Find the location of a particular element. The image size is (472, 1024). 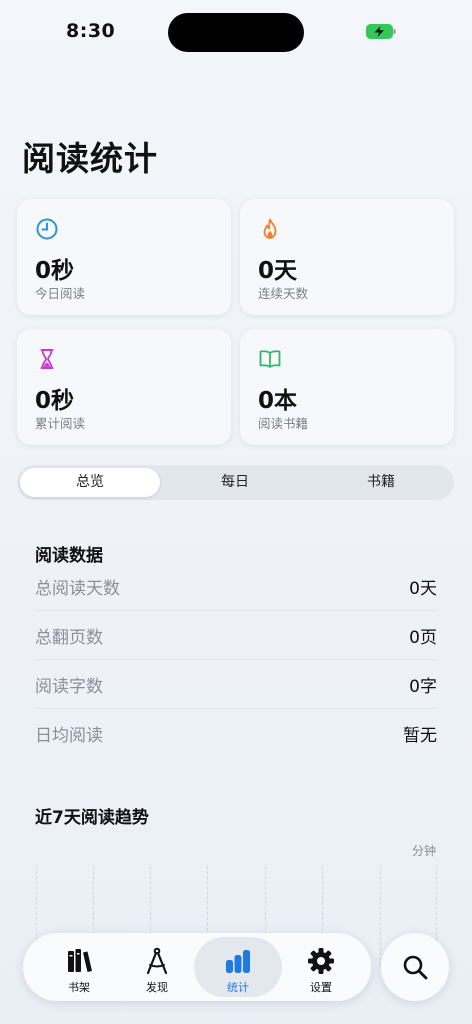

tab-label: 统计 is located at coordinates (238, 987).